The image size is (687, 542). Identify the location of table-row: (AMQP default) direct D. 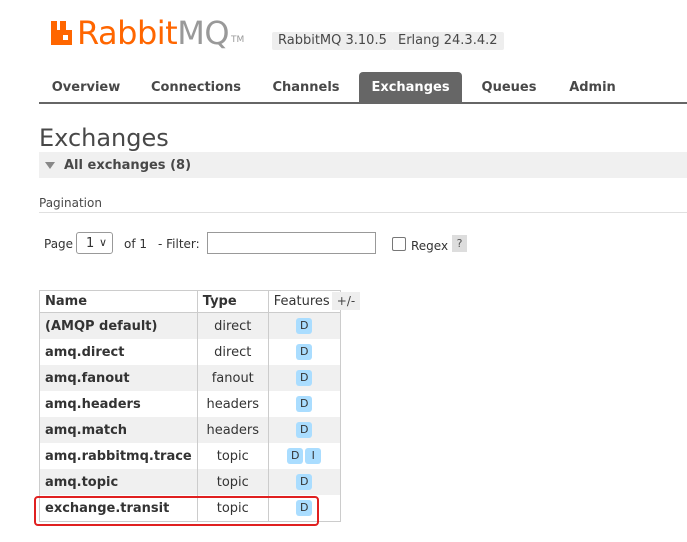
(190, 325).